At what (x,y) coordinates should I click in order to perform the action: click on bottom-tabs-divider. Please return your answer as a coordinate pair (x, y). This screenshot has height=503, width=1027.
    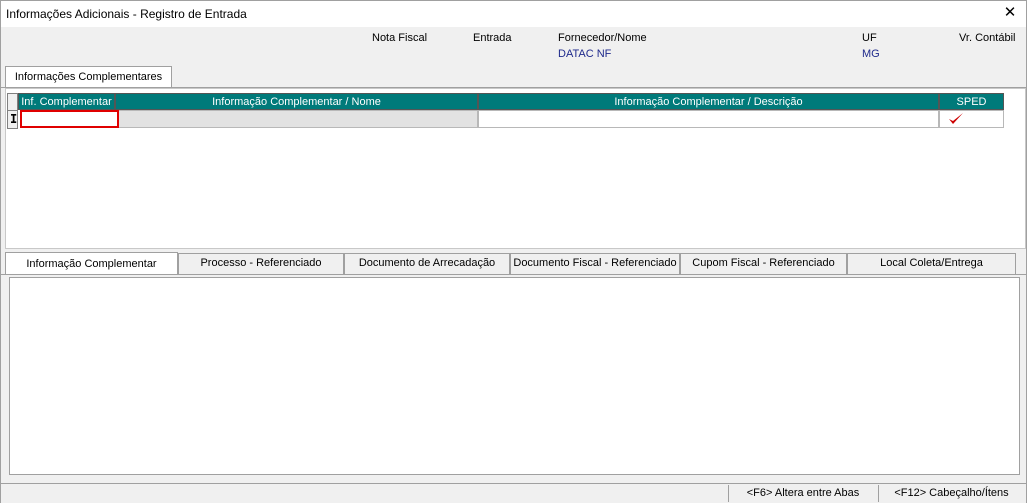
    Looking at the image, I should click on (513, 274).